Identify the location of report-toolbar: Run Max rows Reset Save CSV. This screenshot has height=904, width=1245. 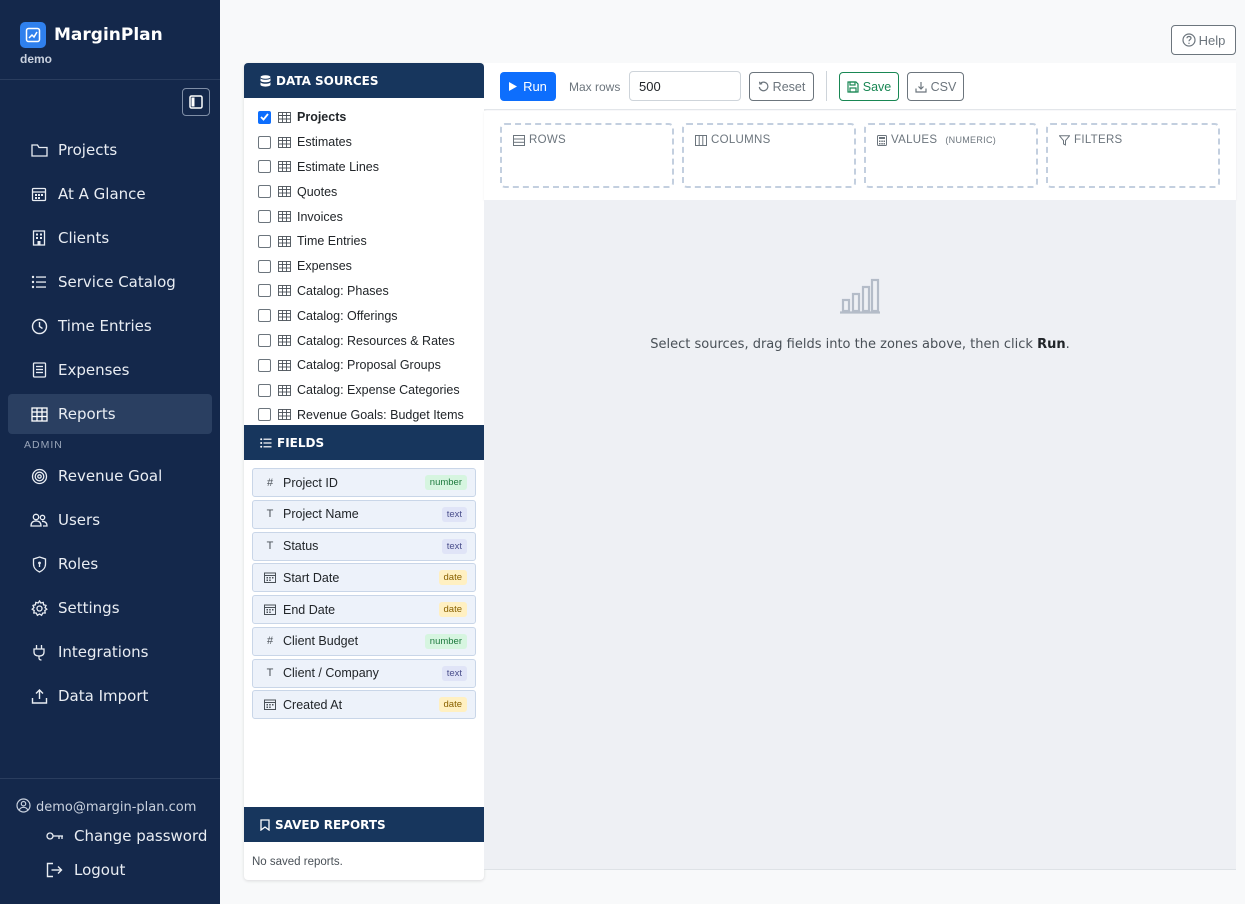
(860, 86).